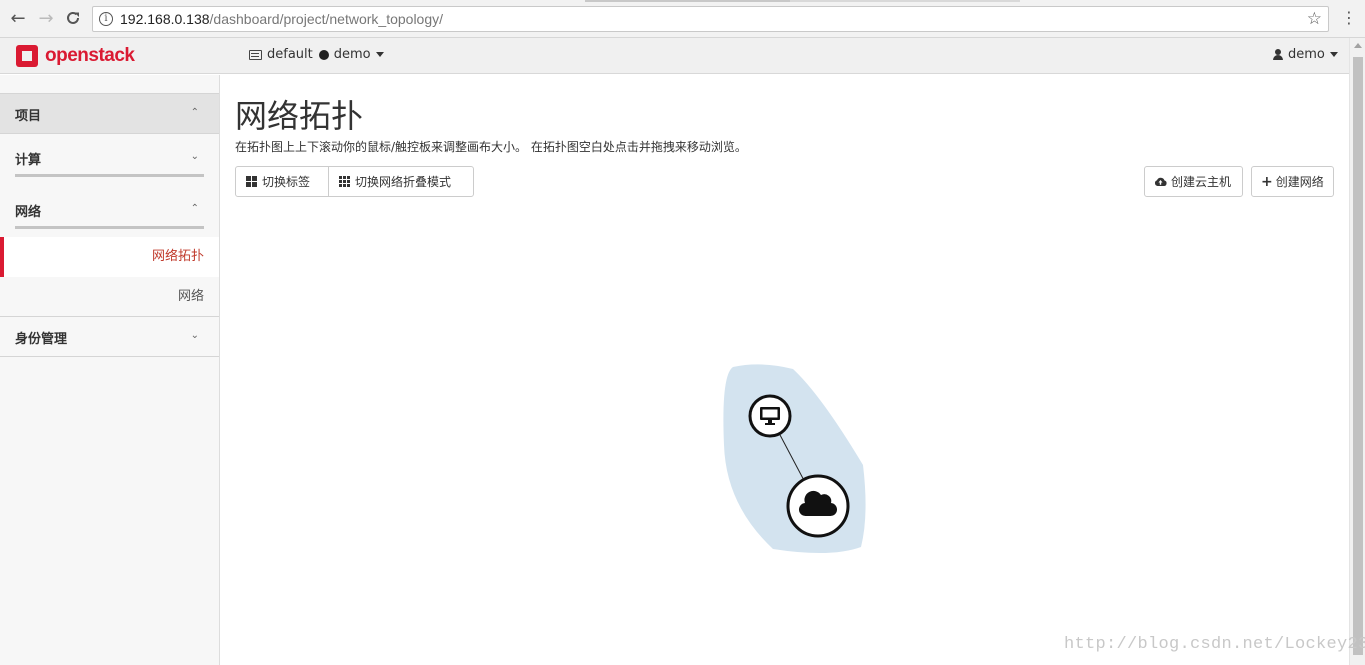 The image size is (1365, 665). What do you see at coordinates (28, 160) in the screenshot?
I see `sidebar-section-label: 计算` at bounding box center [28, 160].